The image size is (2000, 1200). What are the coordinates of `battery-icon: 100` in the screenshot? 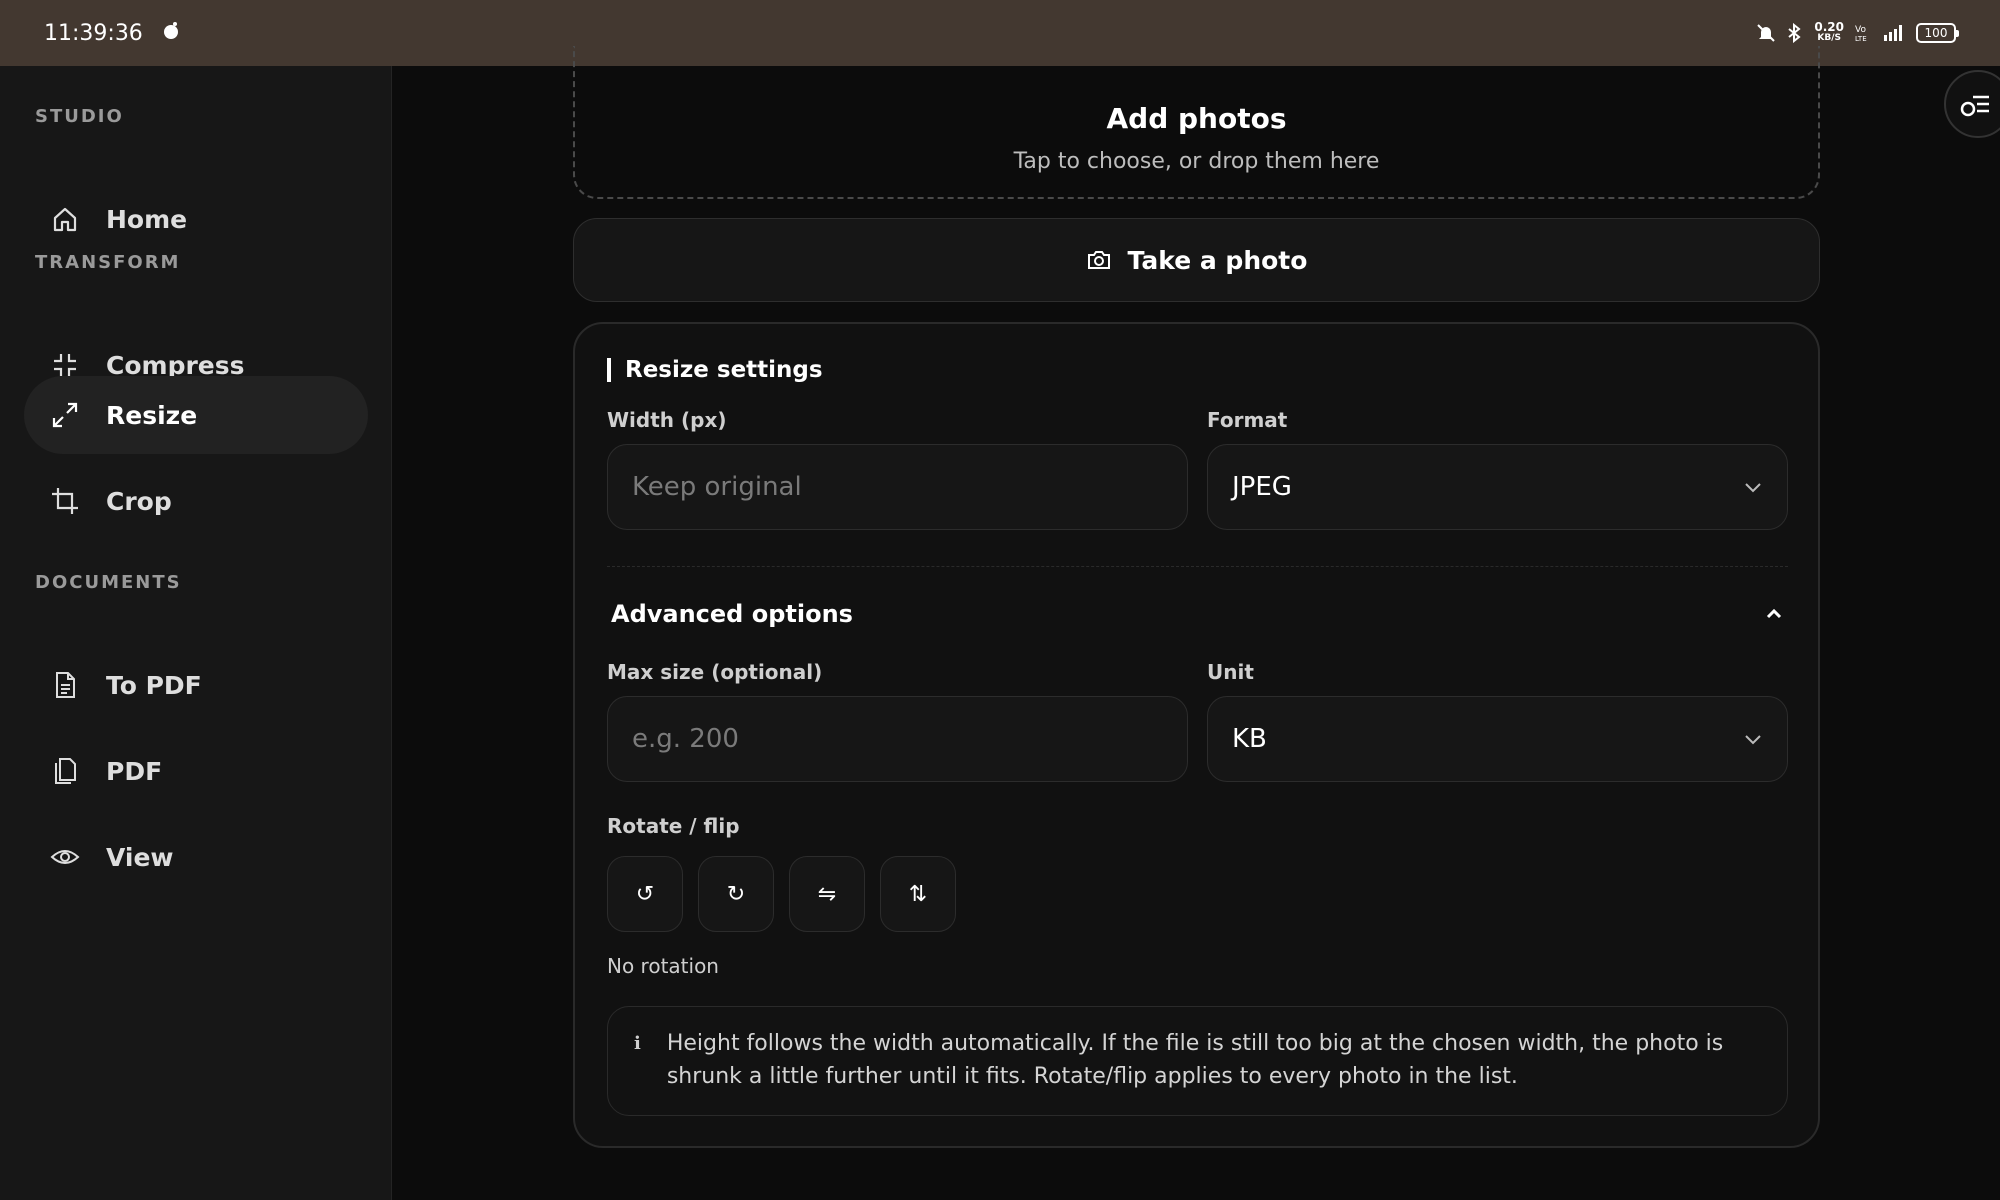 It's located at (1937, 33).